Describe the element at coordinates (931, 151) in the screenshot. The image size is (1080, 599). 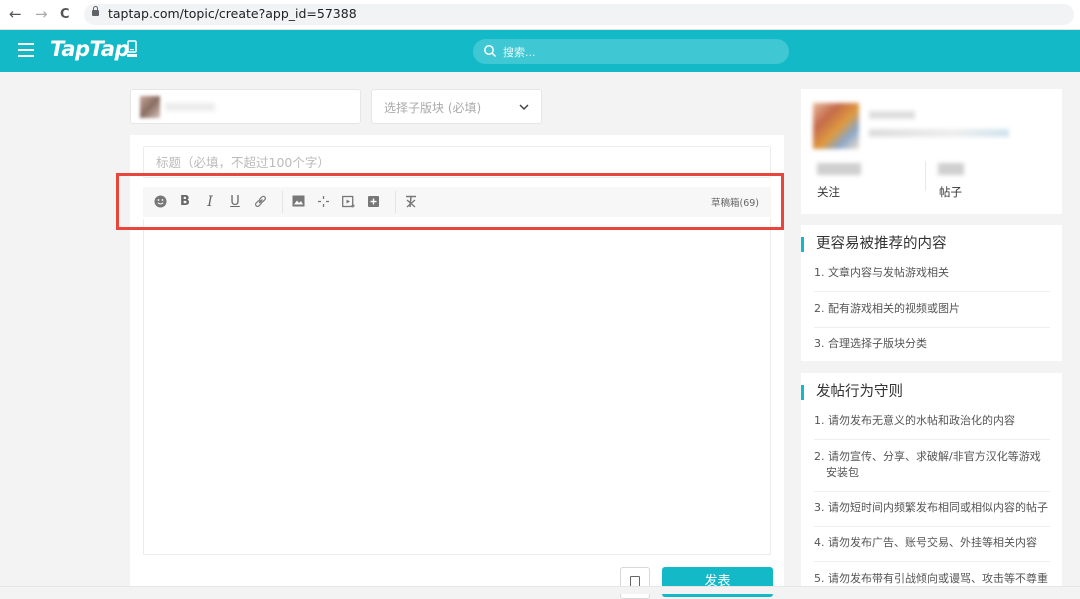
I see `profile-card: 关注 帖子` at that location.